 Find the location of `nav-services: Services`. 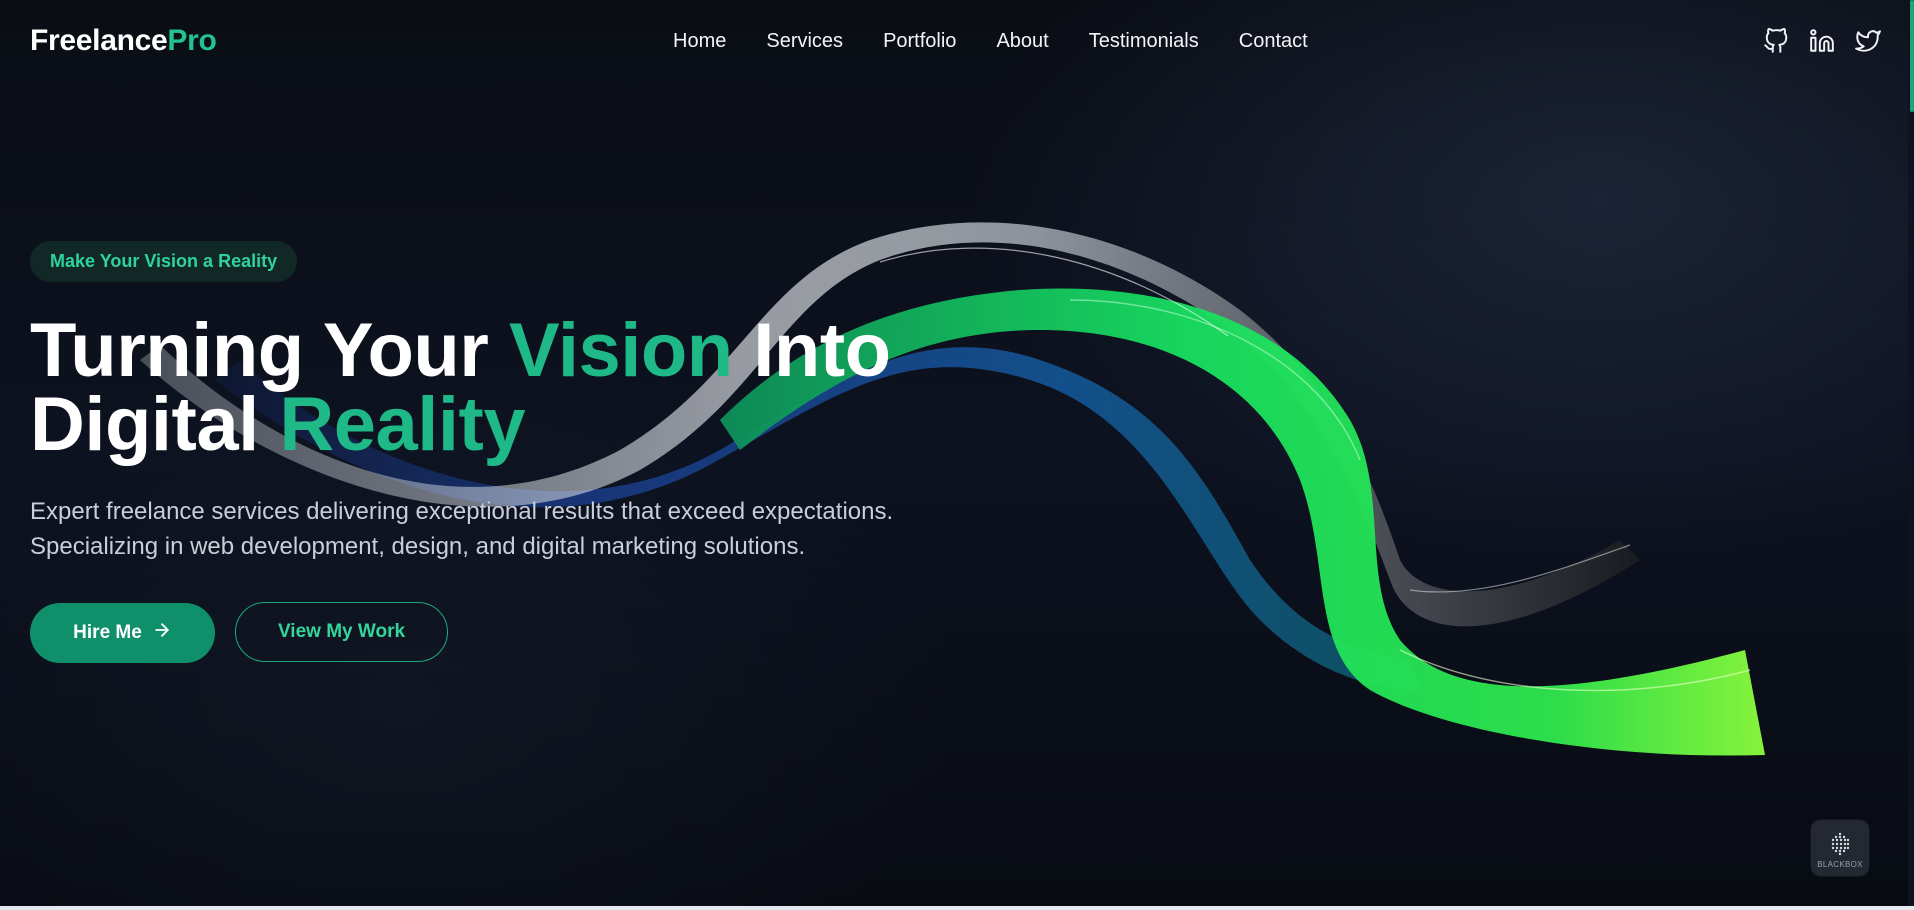

nav-services: Services is located at coordinates (804, 41).